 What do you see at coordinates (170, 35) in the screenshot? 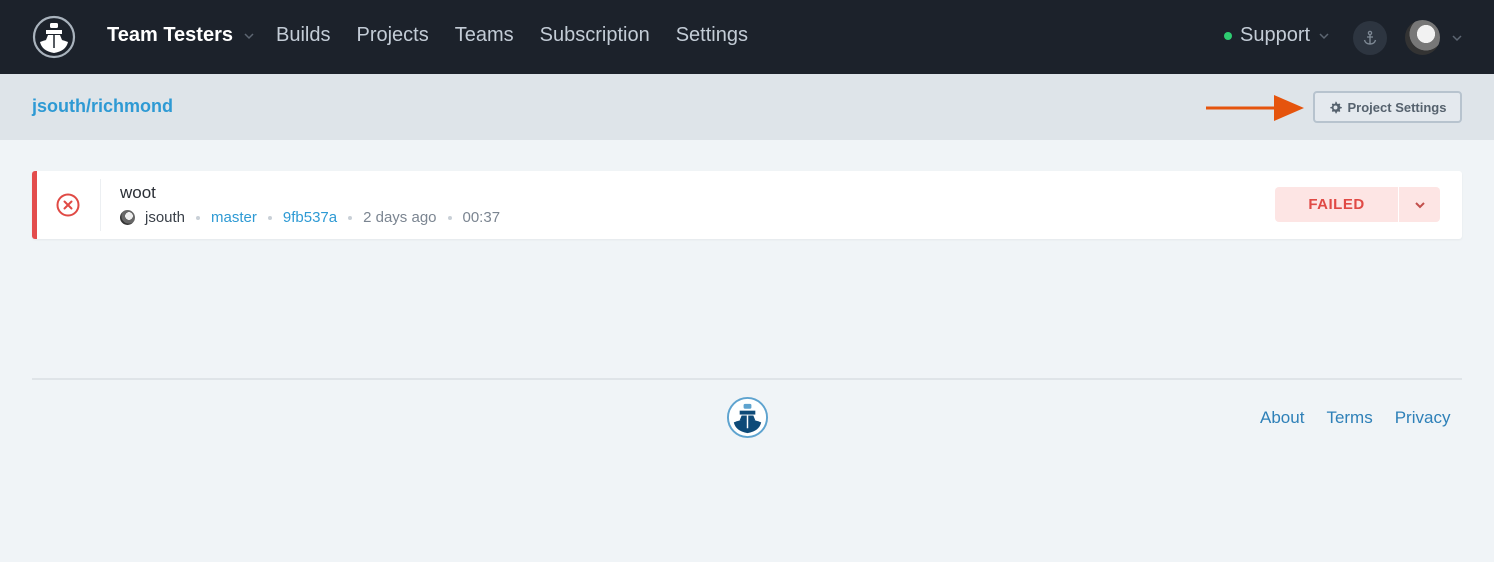
I see `team-name: Team Testers` at bounding box center [170, 35].